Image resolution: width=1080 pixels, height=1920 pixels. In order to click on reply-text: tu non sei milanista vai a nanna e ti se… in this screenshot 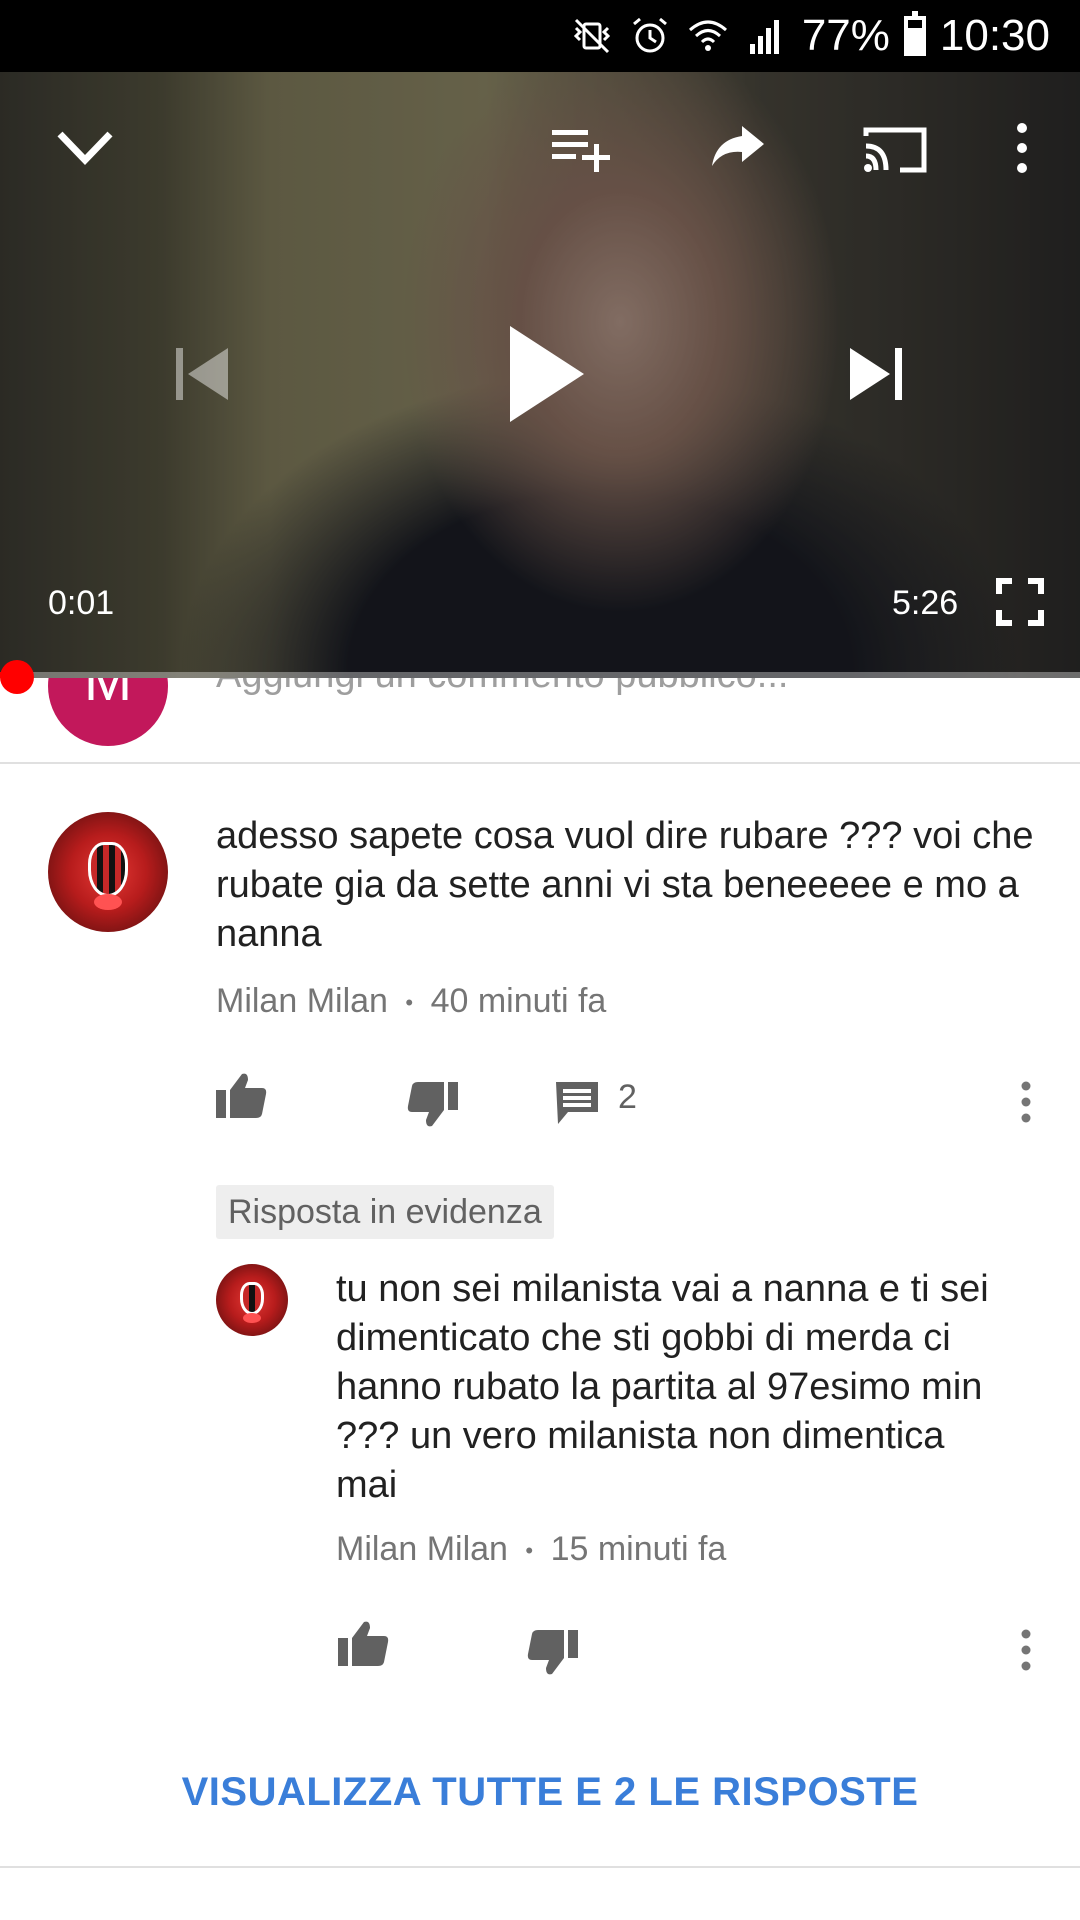, I will do `click(662, 1387)`.